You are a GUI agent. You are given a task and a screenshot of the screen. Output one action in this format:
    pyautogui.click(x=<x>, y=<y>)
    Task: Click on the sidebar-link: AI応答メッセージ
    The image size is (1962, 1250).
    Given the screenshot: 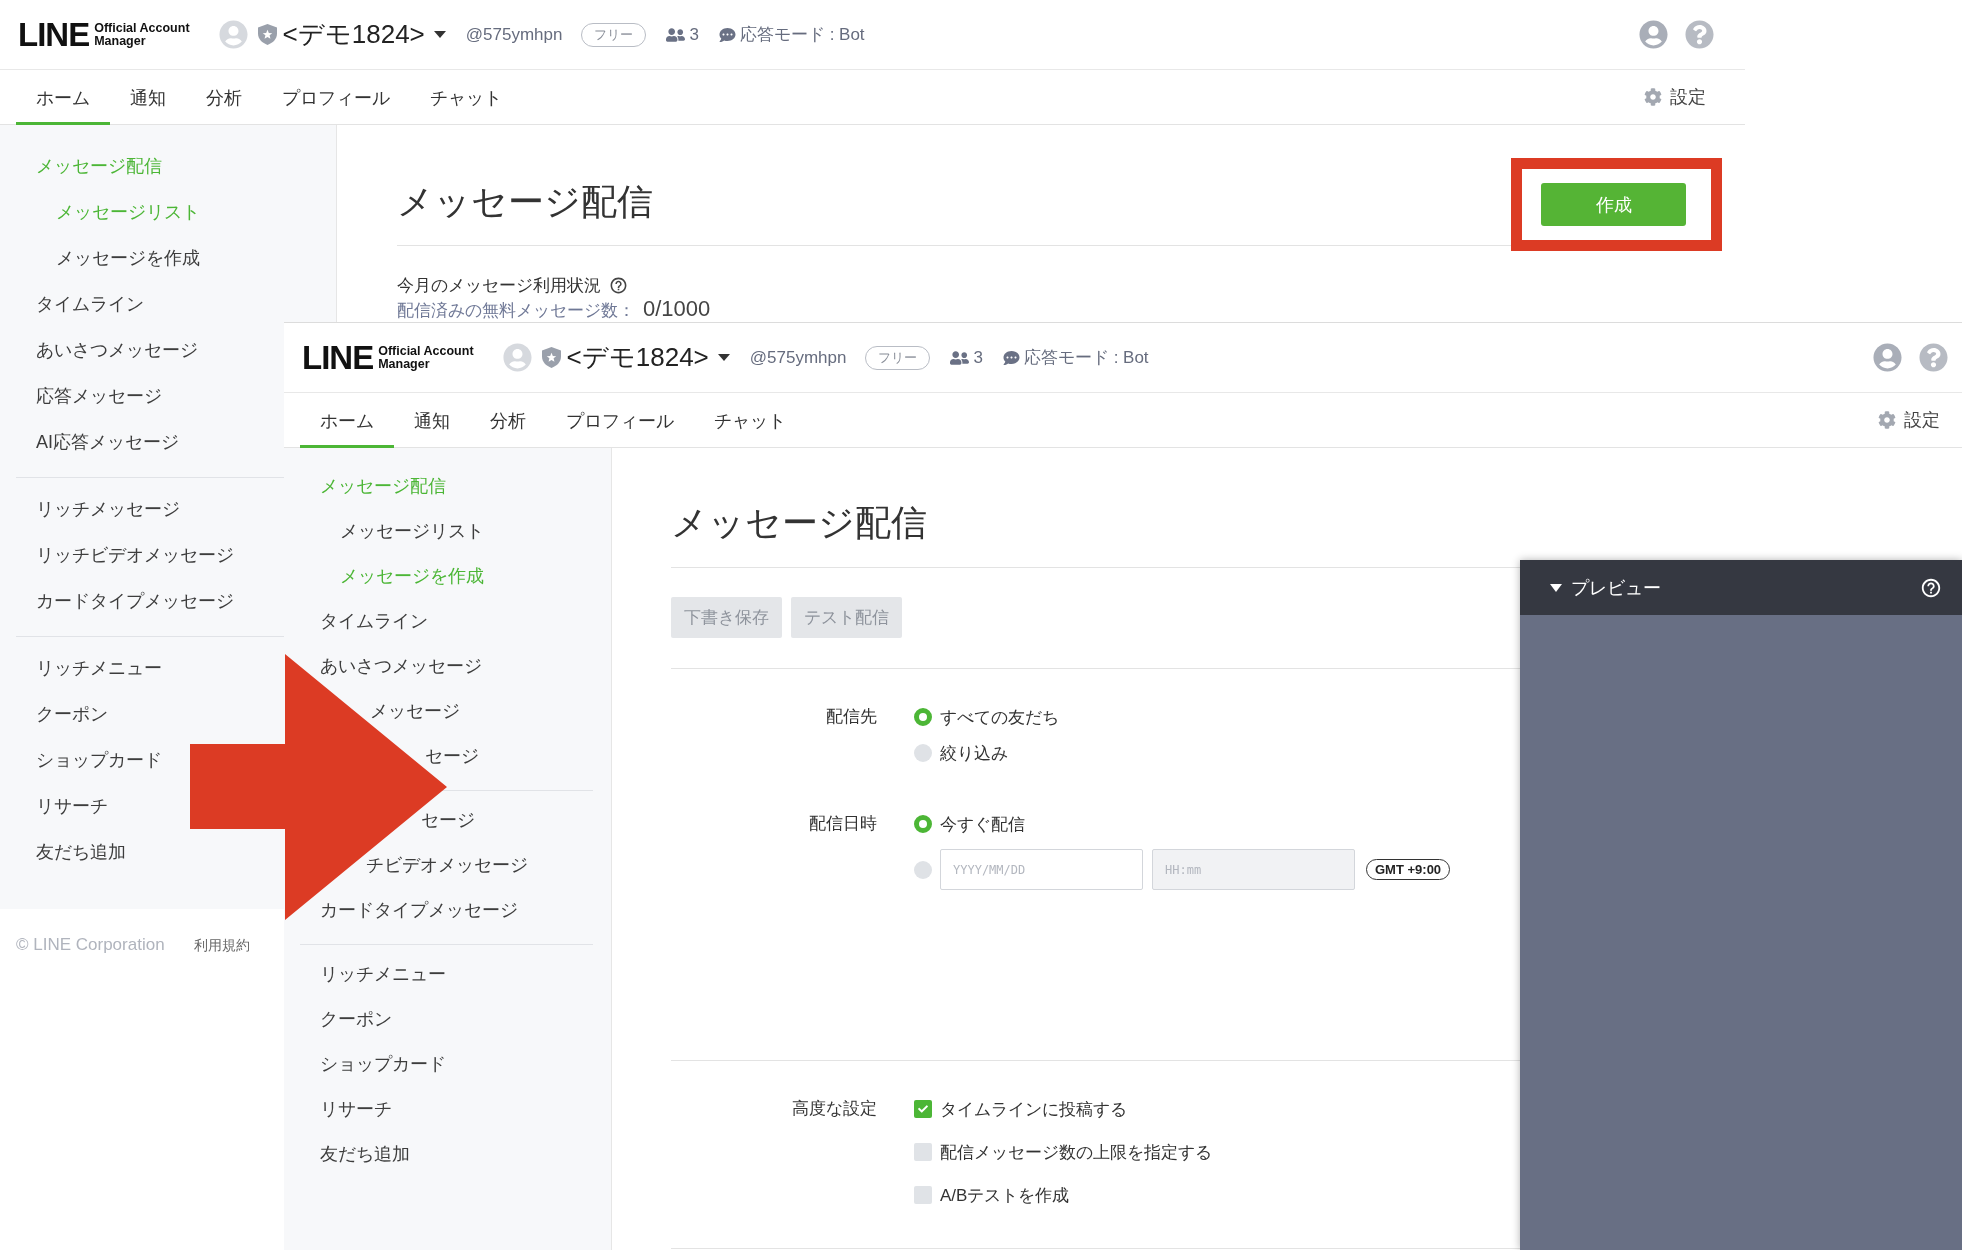 What is the action you would take?
    pyautogui.click(x=107, y=442)
    